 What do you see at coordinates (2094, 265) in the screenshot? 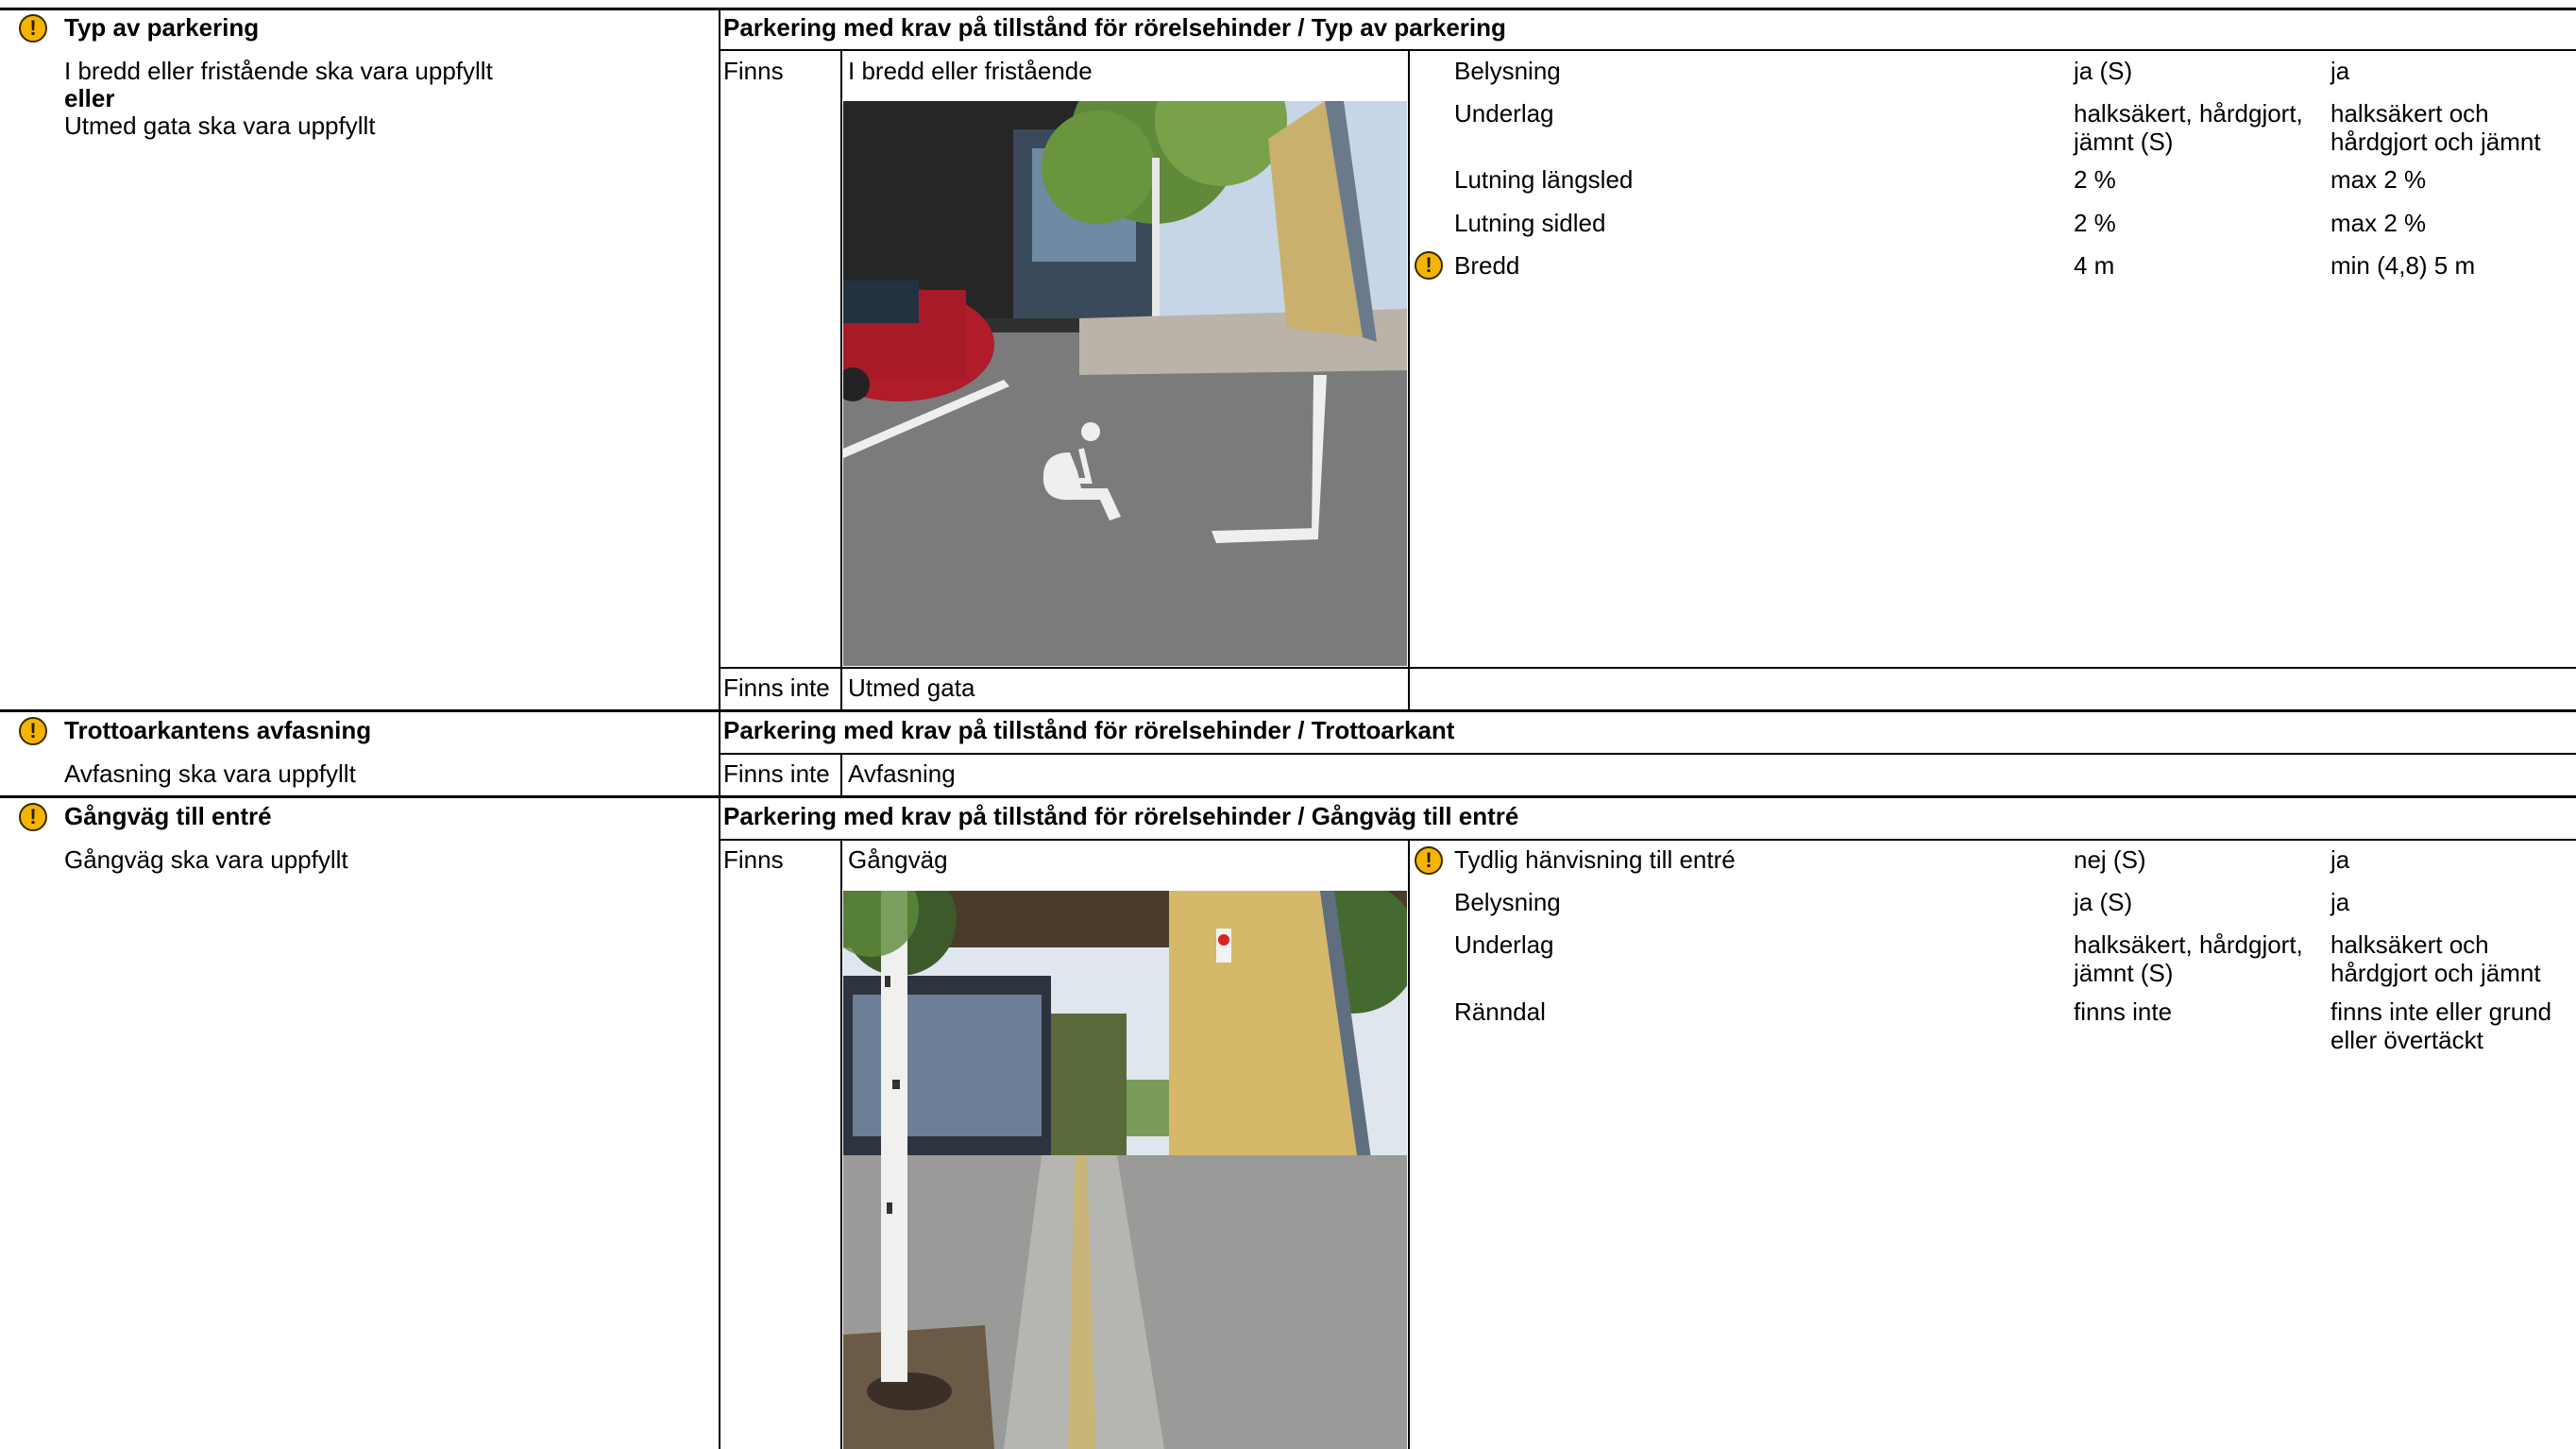
I see `detail-value: 4 m` at bounding box center [2094, 265].